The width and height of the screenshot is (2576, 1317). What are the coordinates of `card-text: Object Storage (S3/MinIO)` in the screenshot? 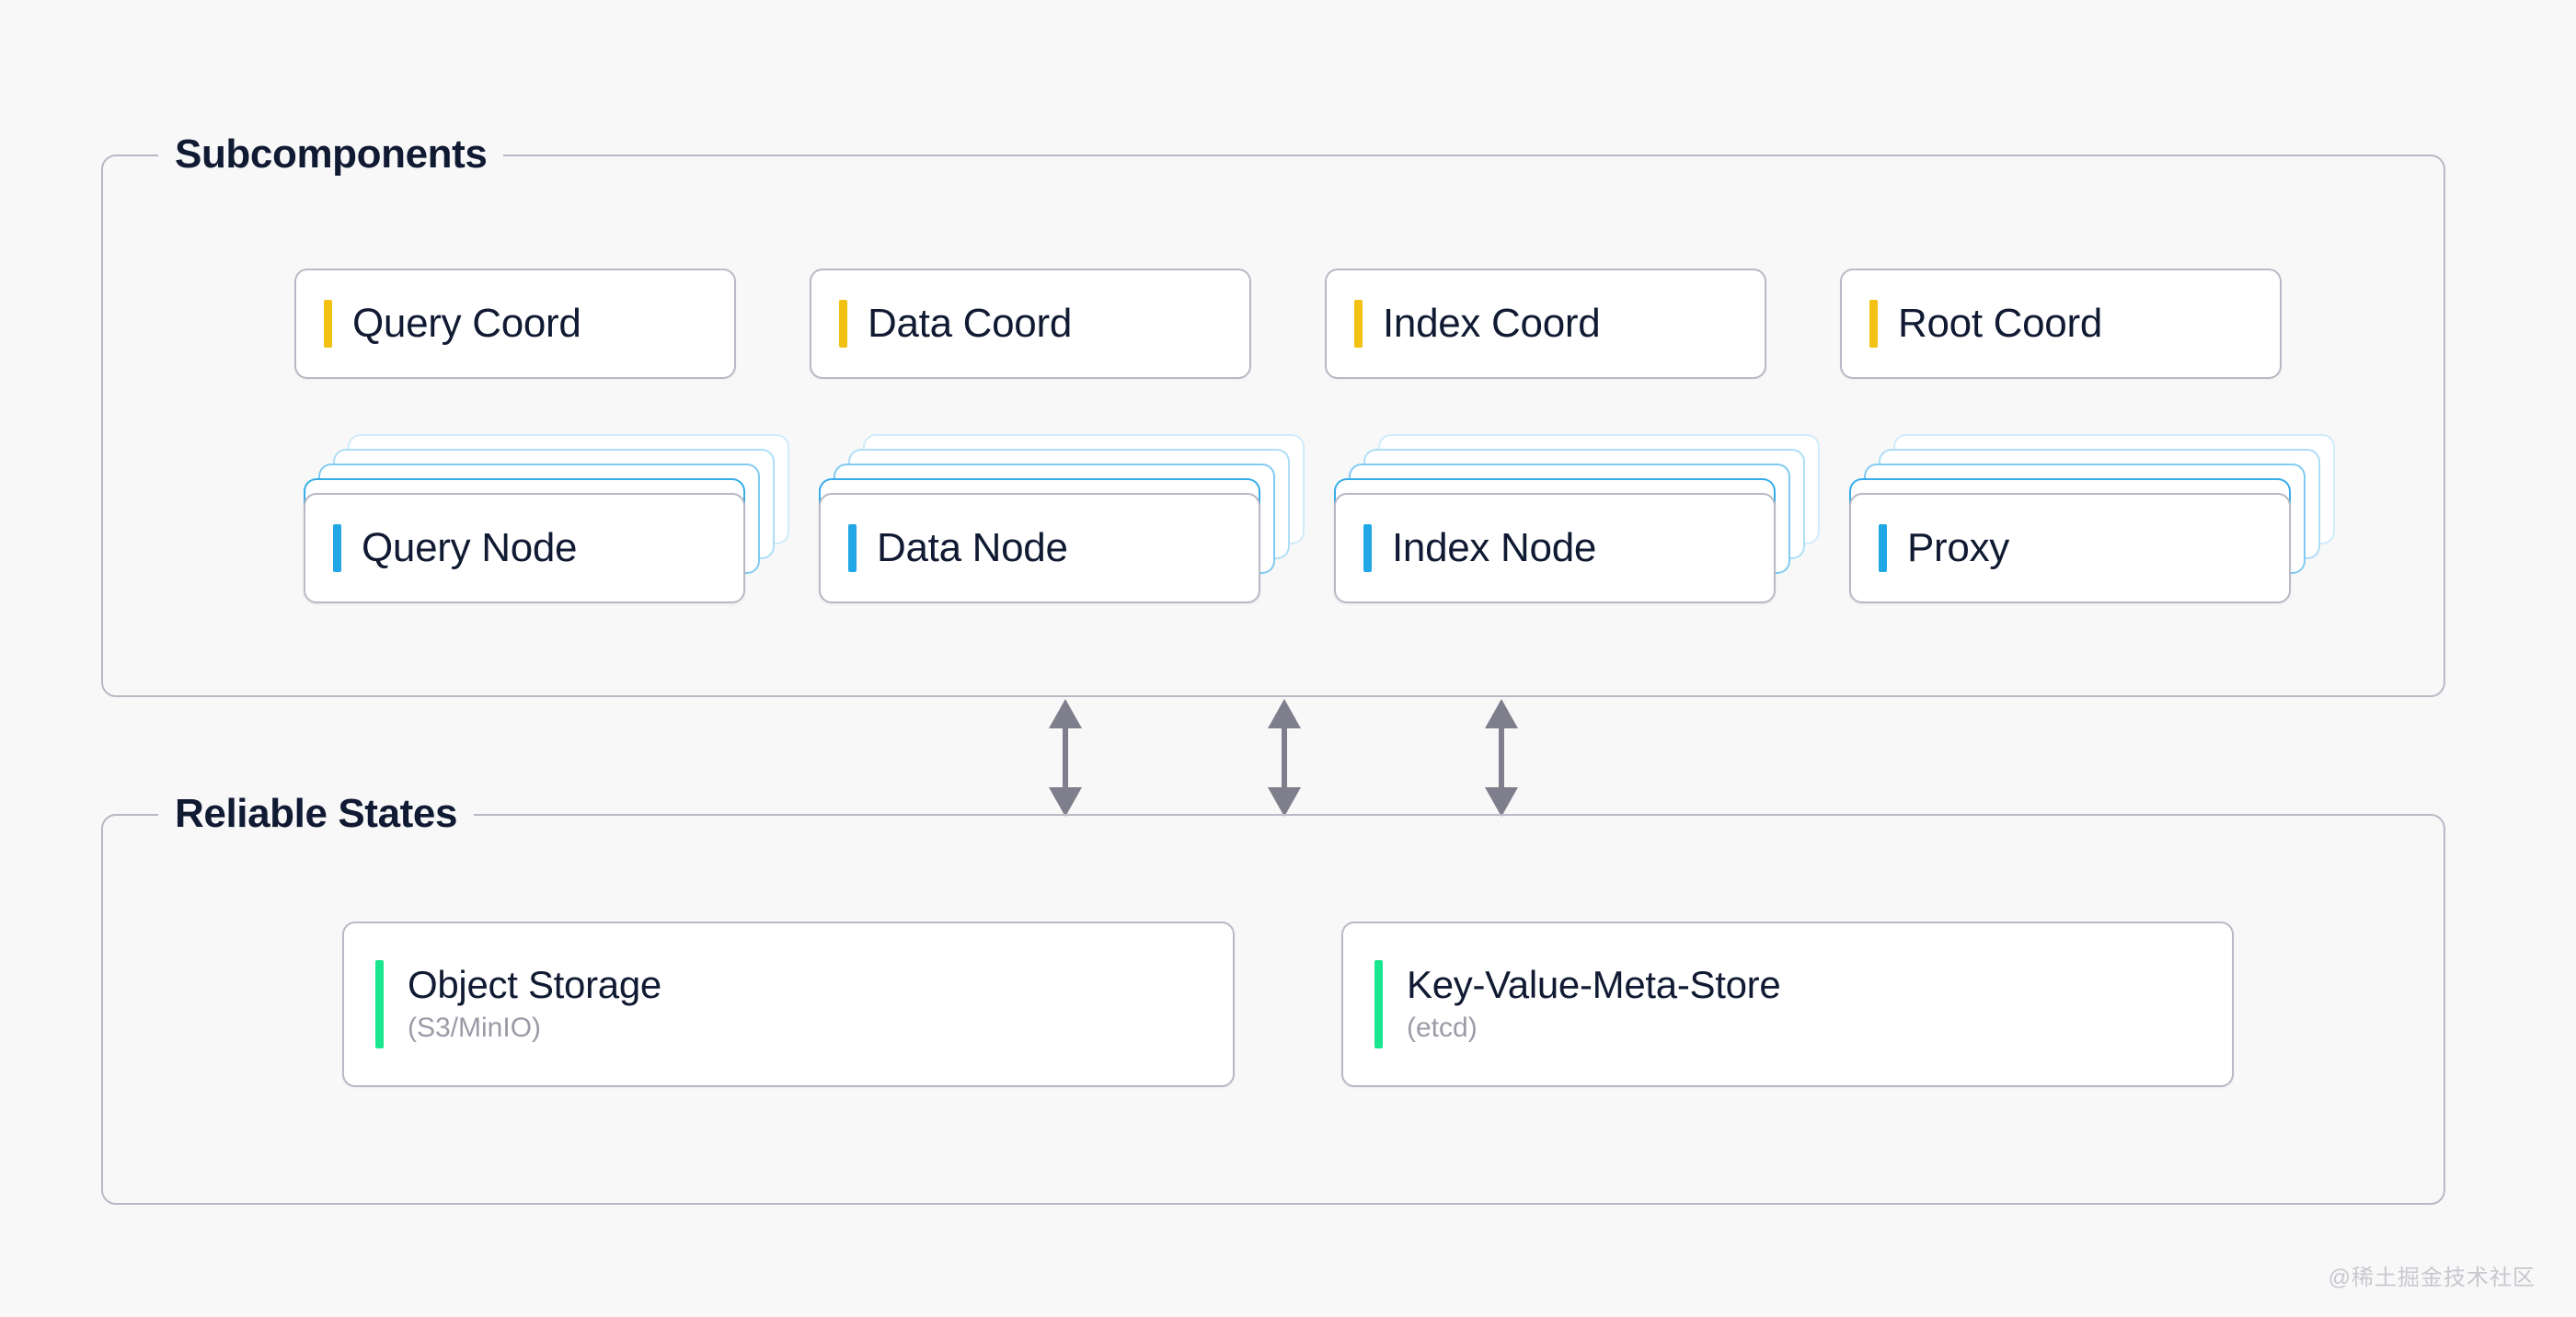 It's located at (534, 1004).